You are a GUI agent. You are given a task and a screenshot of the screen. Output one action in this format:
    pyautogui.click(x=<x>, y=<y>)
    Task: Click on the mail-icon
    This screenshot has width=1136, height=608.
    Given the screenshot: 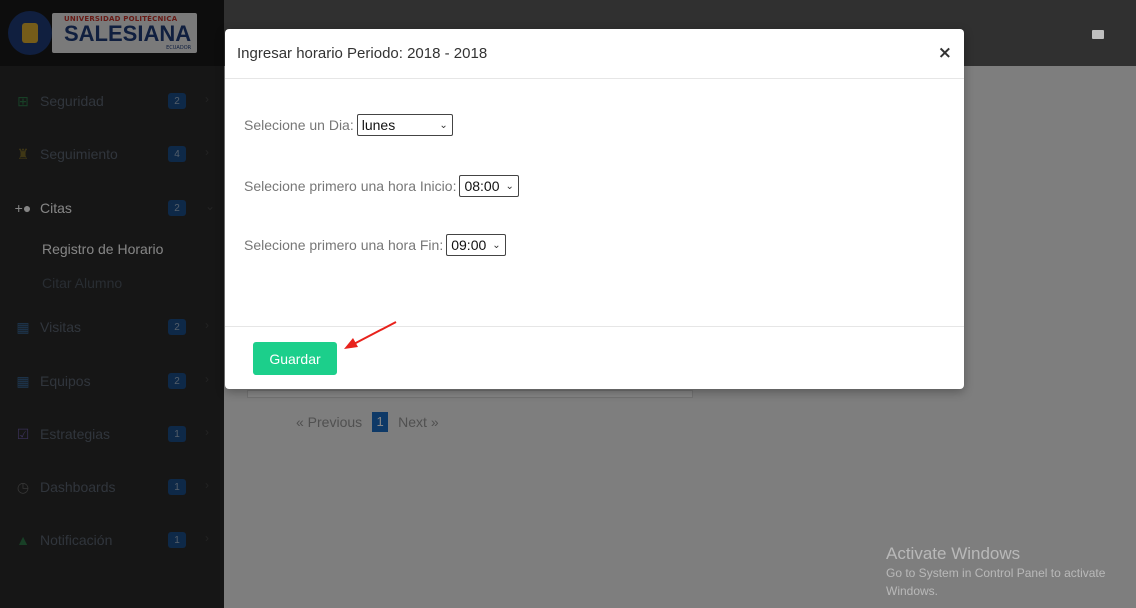 What is the action you would take?
    pyautogui.click(x=1098, y=34)
    